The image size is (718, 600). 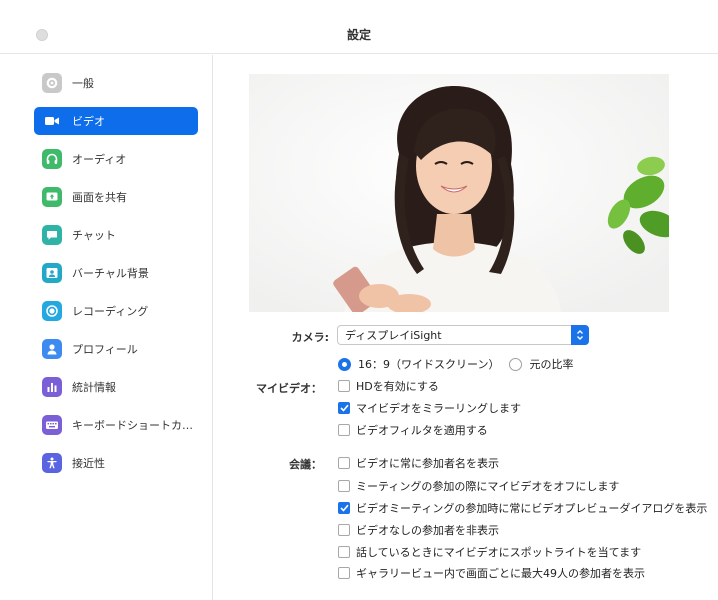 I want to click on aspect-original-radio, so click(x=516, y=364).